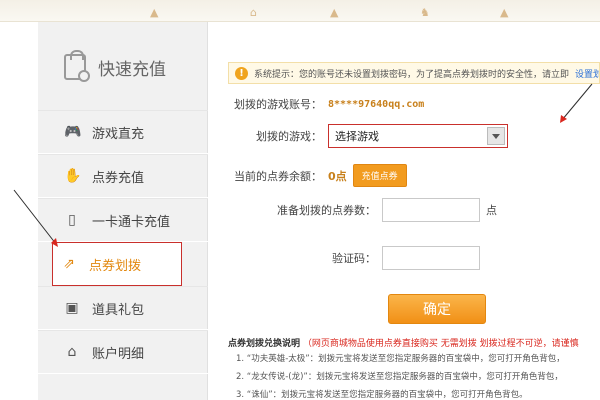  Describe the element at coordinates (563, 119) in the screenshot. I see `arrow-head-icon` at that location.